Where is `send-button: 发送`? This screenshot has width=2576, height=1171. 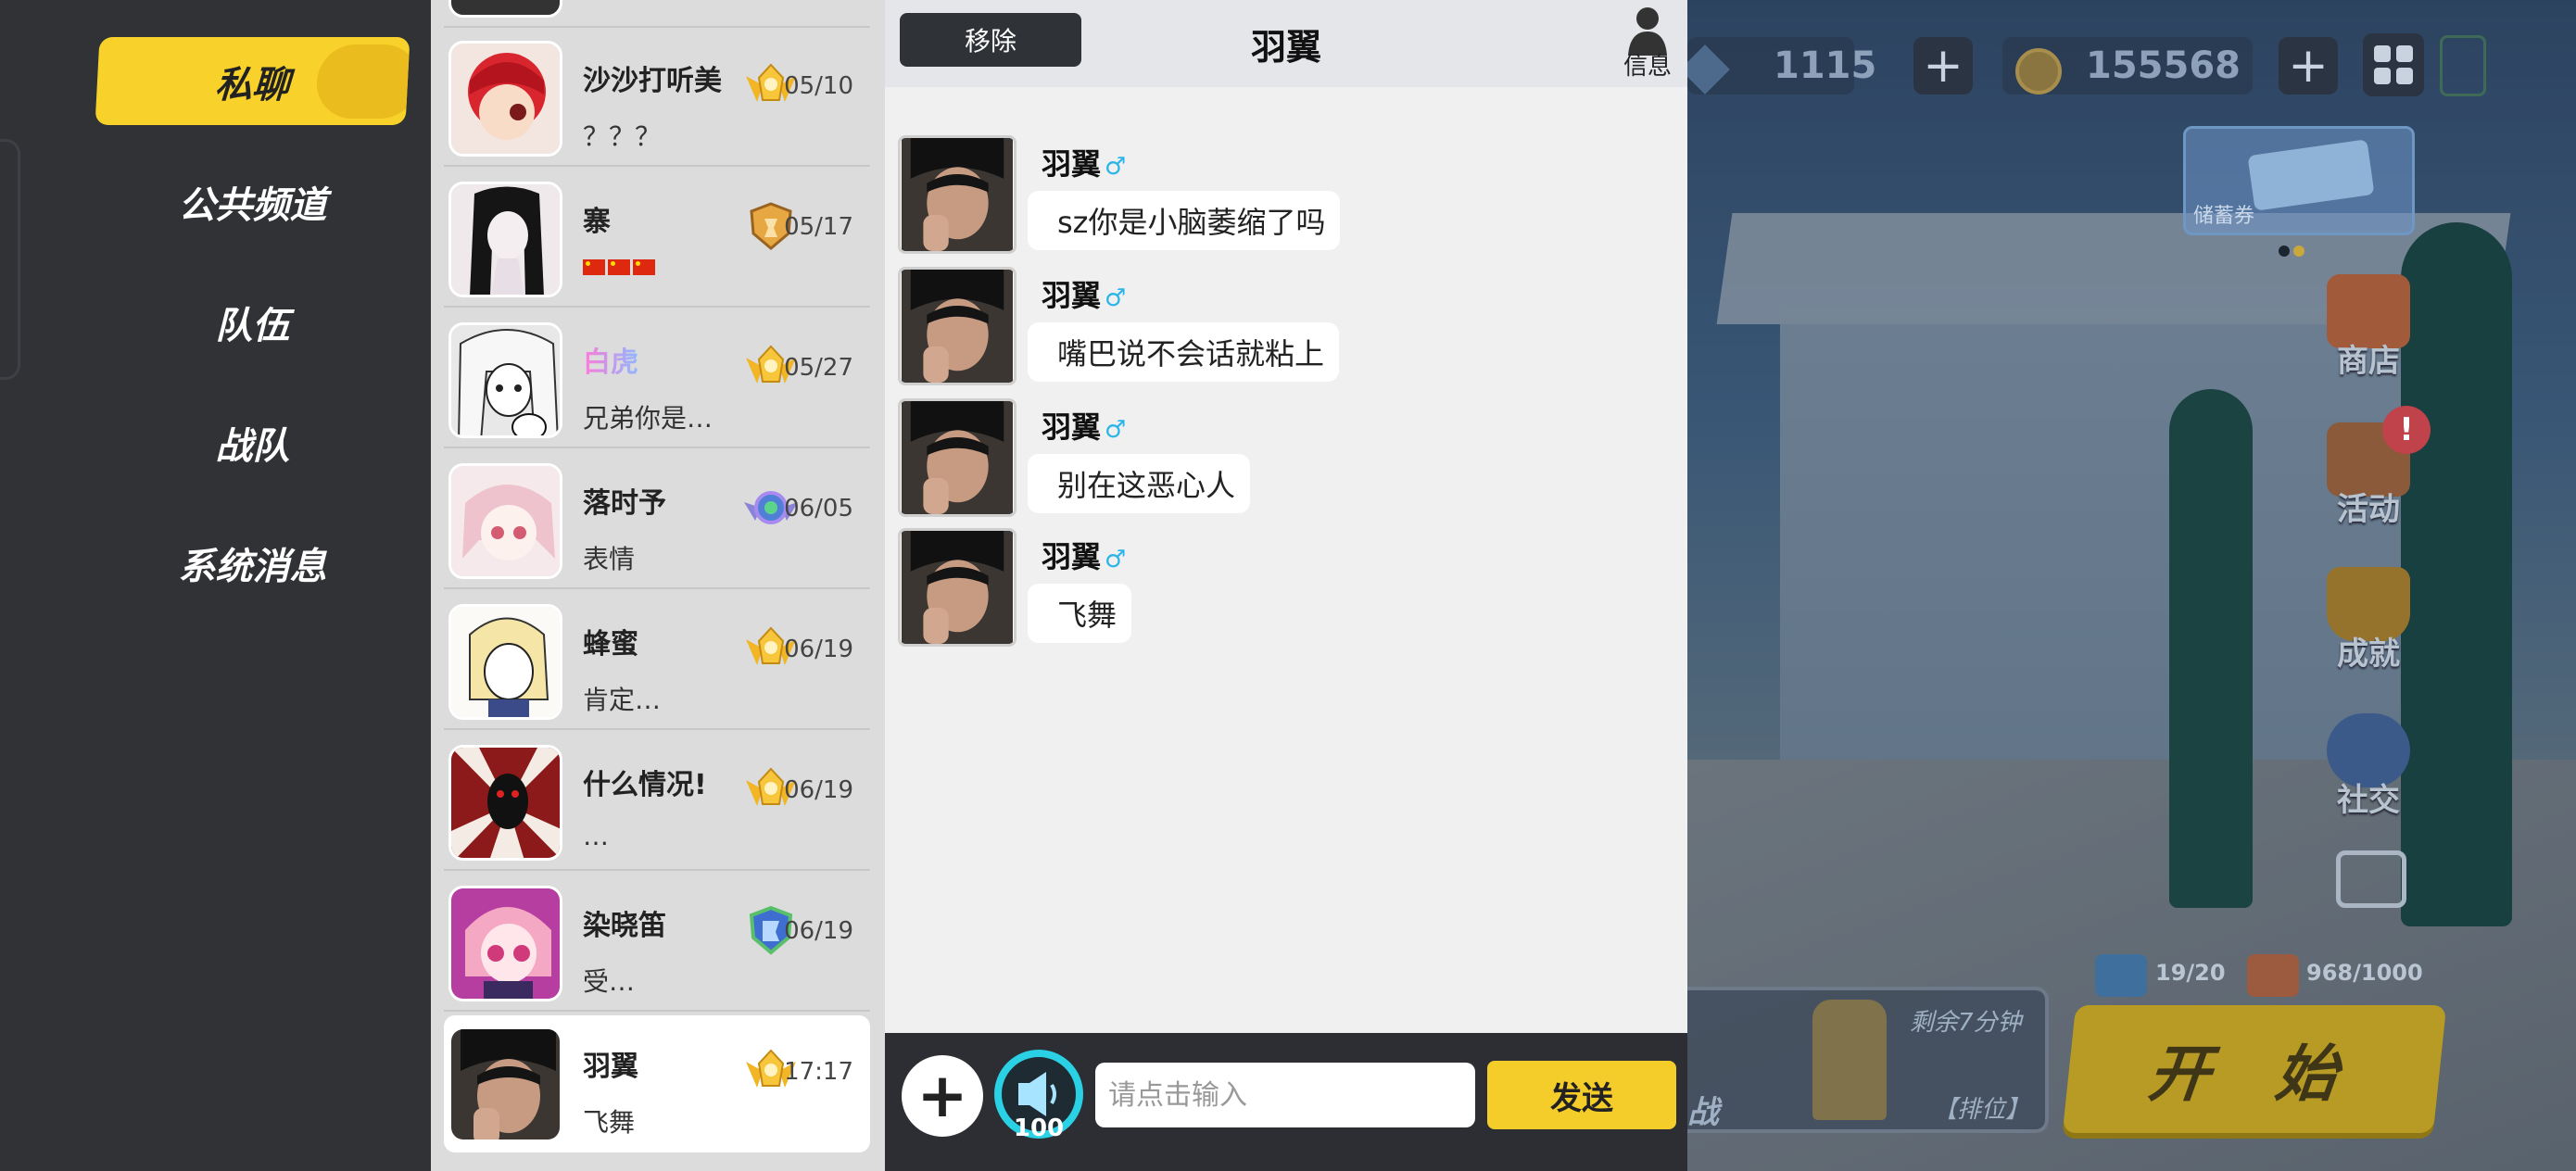 send-button: 发送 is located at coordinates (1581, 1095).